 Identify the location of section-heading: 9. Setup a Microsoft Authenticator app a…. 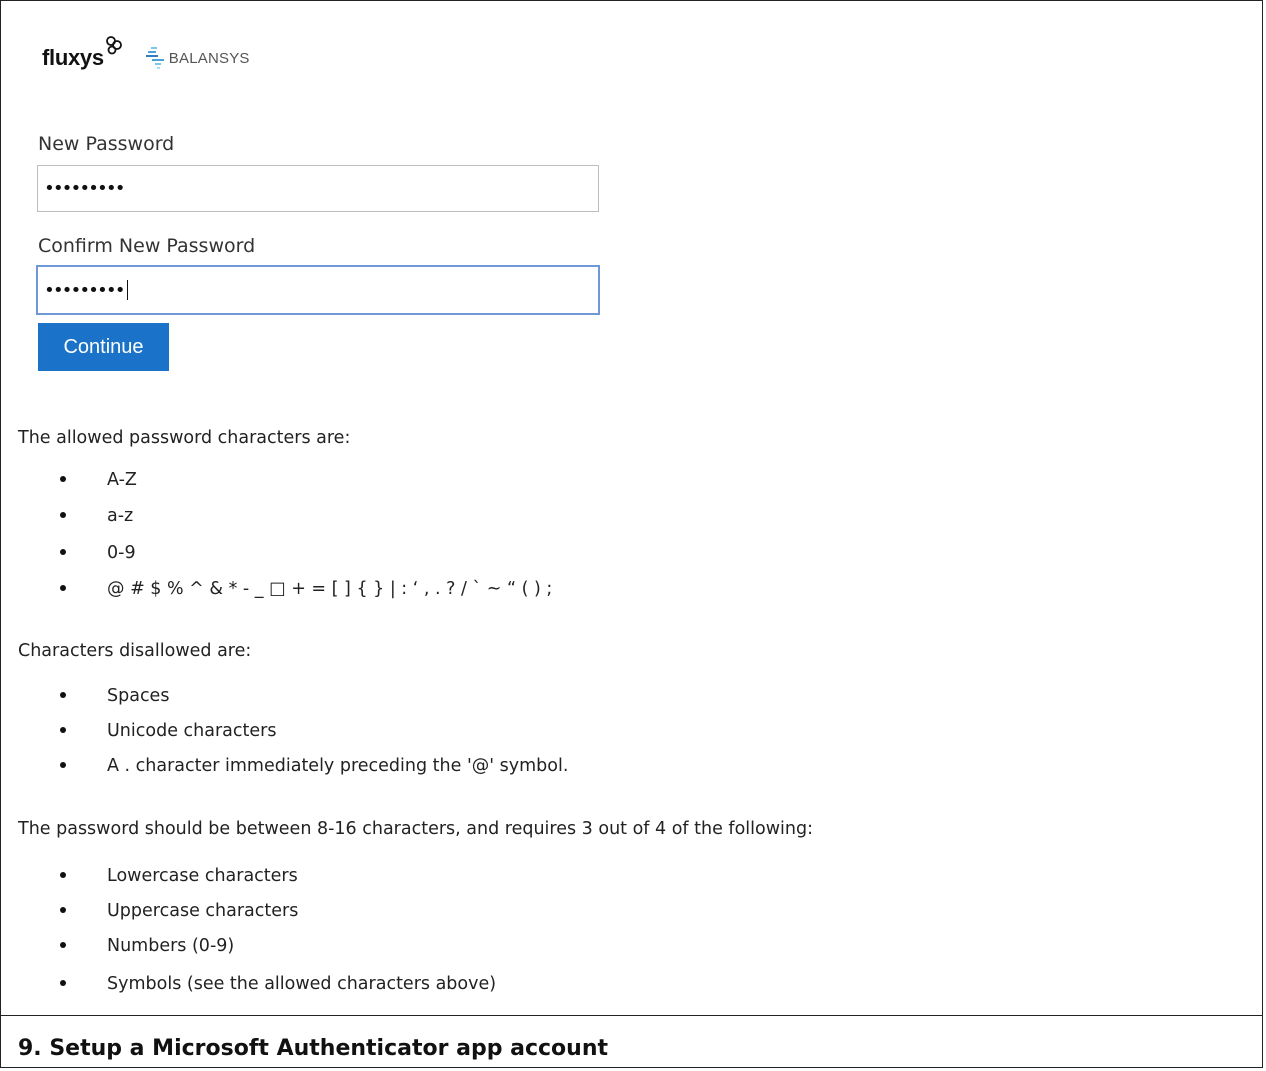
(313, 1048).